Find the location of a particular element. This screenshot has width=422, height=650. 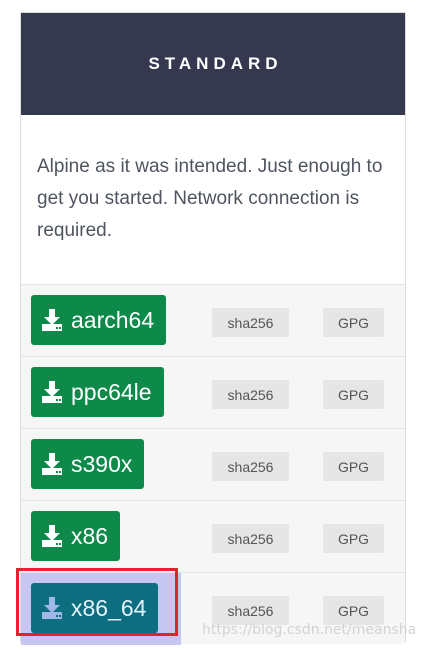

download-button-label: s390x is located at coordinates (102, 463).